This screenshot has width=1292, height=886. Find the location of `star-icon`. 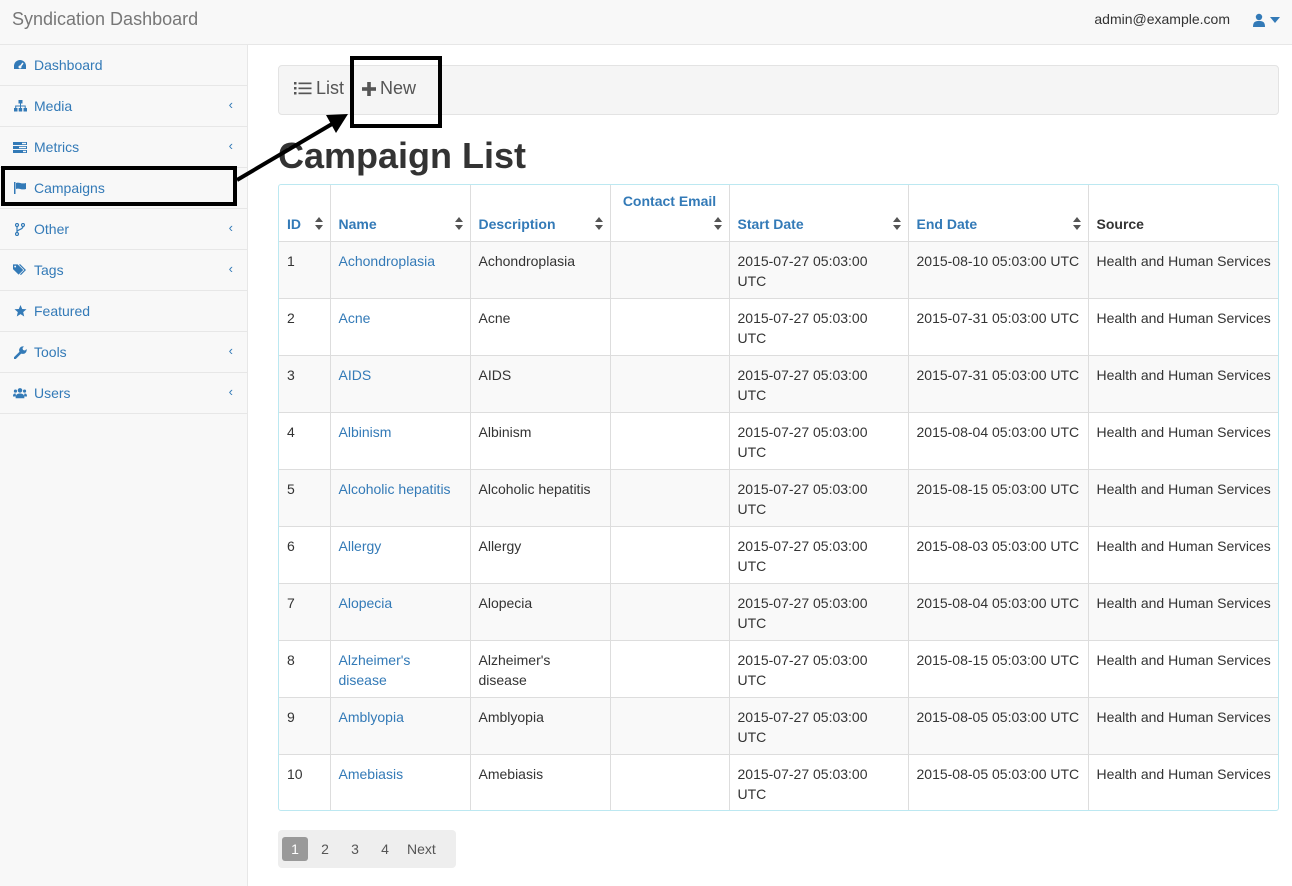

star-icon is located at coordinates (20, 311).